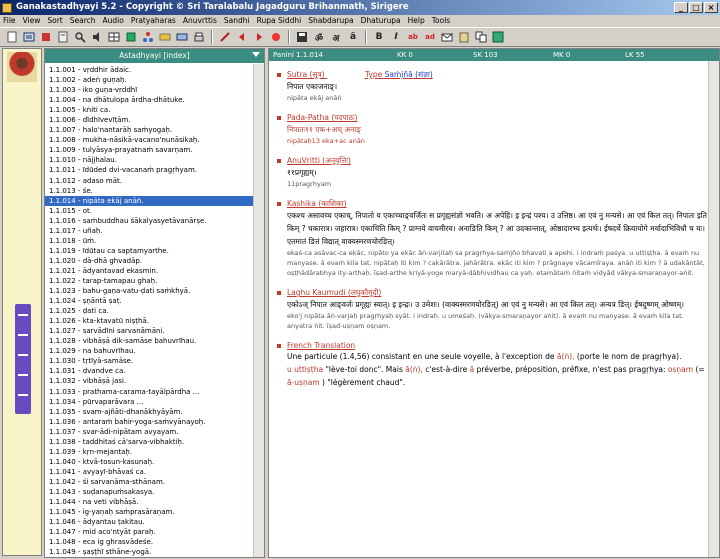  I want to click on clipboard-icon, so click(464, 37).